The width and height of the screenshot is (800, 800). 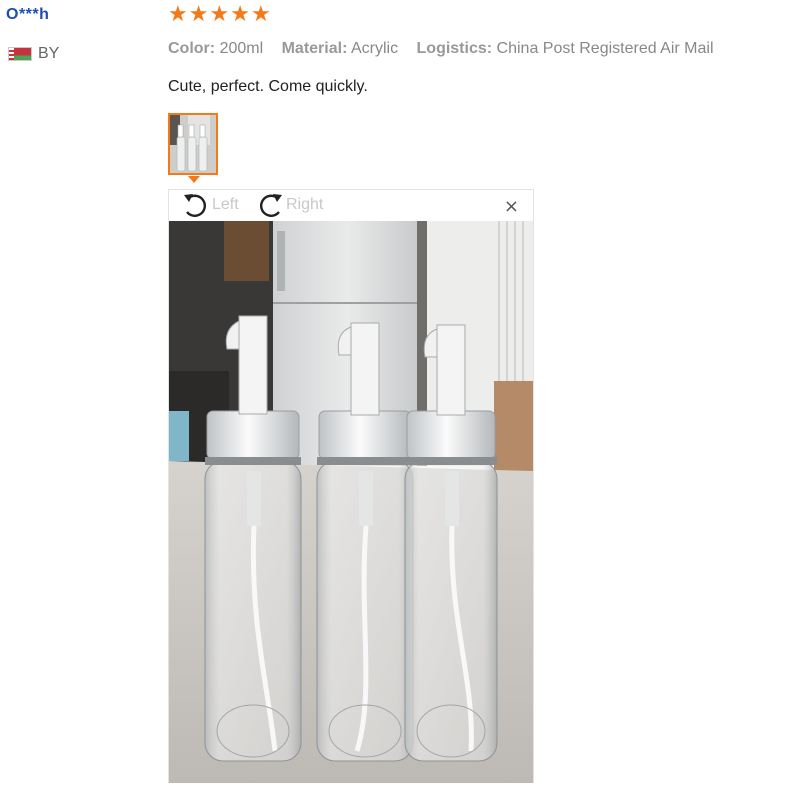 I want to click on rotate-left-button: Left, so click(x=210, y=205).